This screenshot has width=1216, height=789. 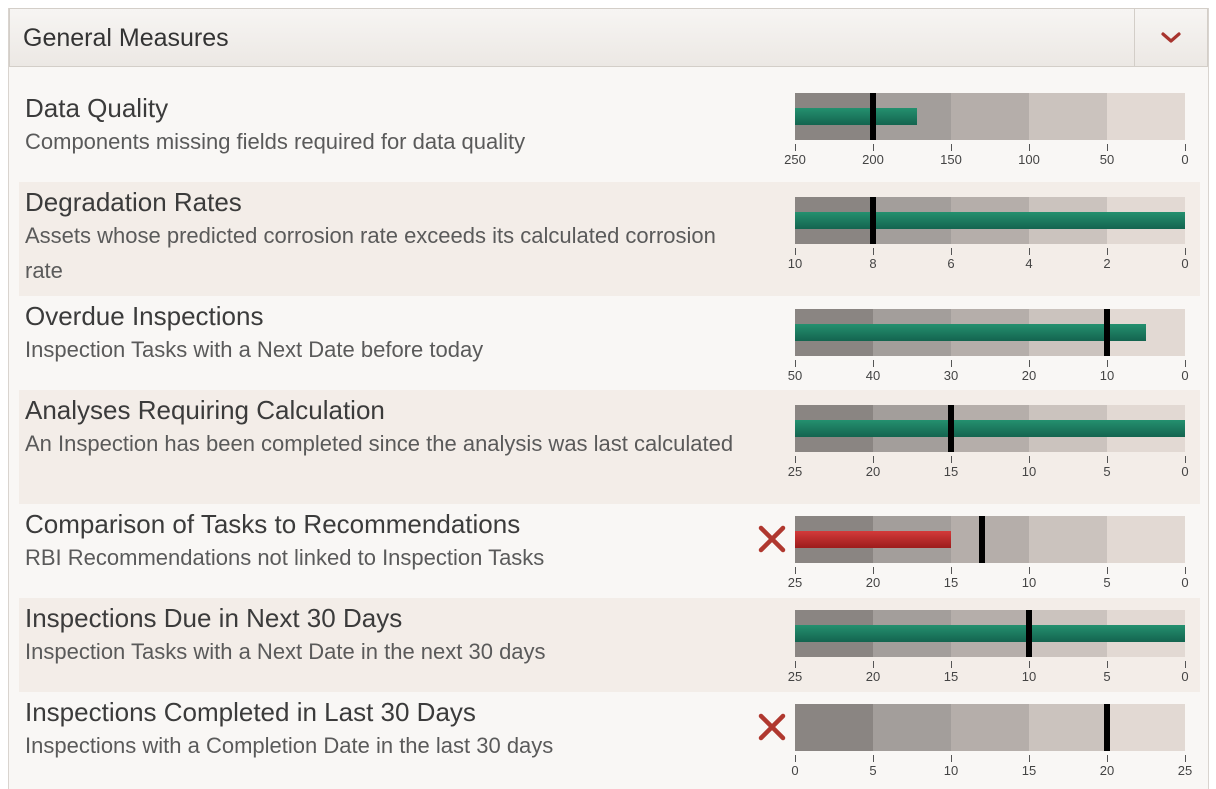 I want to click on measure-title: Degradation Rates, so click(x=385, y=202).